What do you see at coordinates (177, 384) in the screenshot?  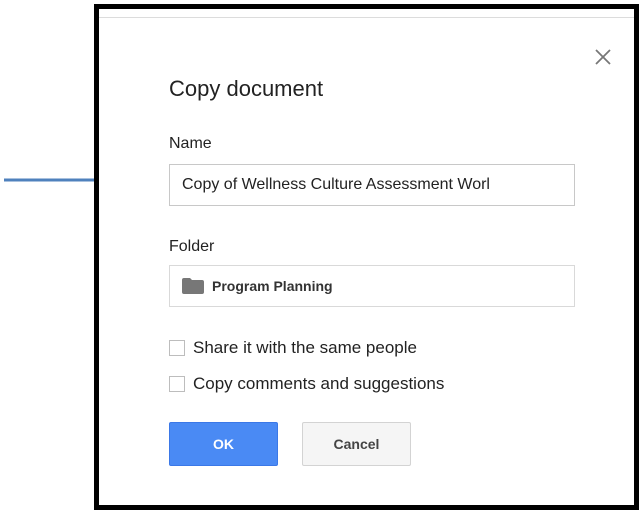 I see `copy-comments-checkbox` at bounding box center [177, 384].